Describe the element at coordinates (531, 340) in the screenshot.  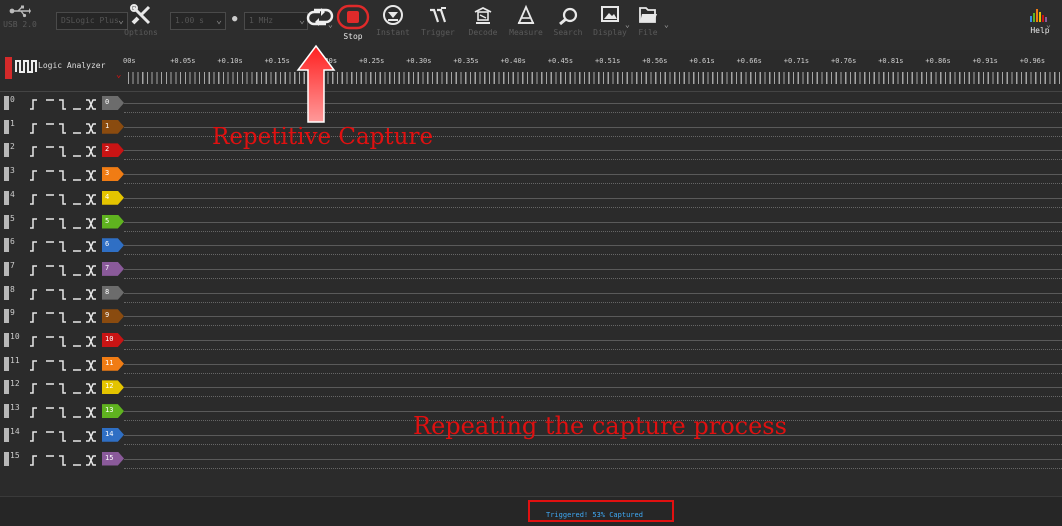
I see `channel-row: 10 10` at that location.